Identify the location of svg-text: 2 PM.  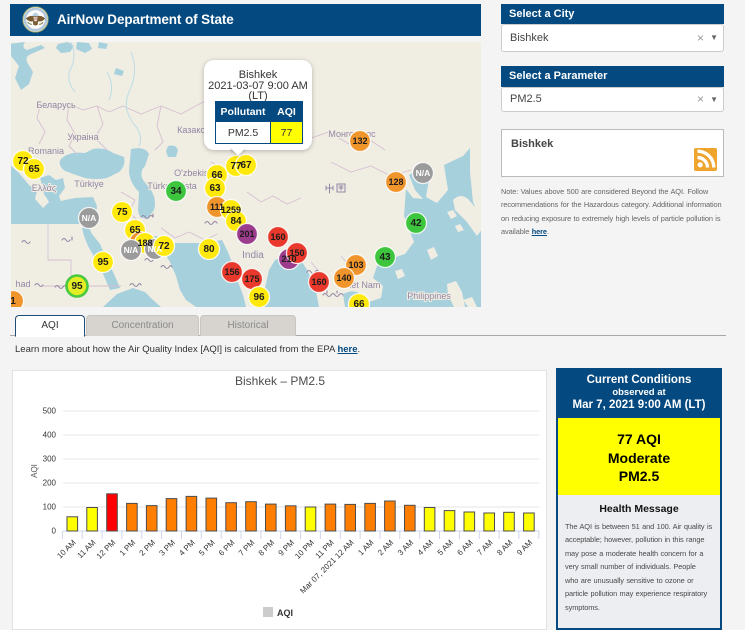
(148, 548).